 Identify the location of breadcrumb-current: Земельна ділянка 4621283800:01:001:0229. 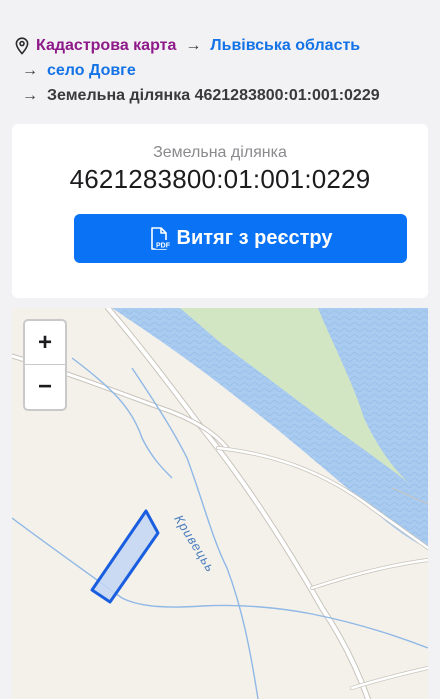
(213, 95).